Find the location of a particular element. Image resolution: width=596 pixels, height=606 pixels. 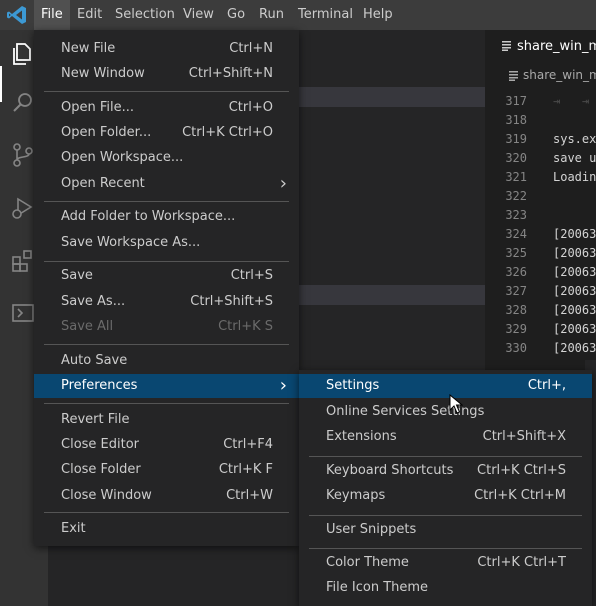

menu-item-label: Save is located at coordinates (77, 275).